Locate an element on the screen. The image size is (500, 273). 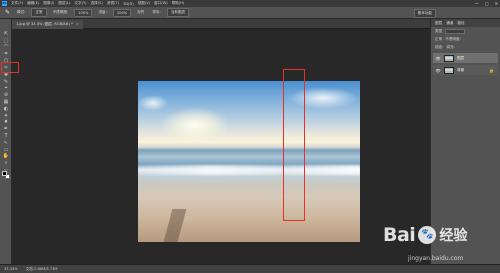
status-bar: 33.33% 文档:2.86M/5.73M is located at coordinates (250, 268).